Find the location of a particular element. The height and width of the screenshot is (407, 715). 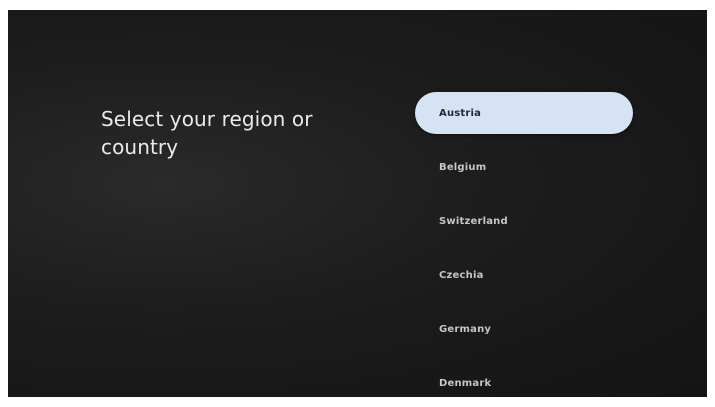

page-title: Select your region or country is located at coordinates (207, 133).